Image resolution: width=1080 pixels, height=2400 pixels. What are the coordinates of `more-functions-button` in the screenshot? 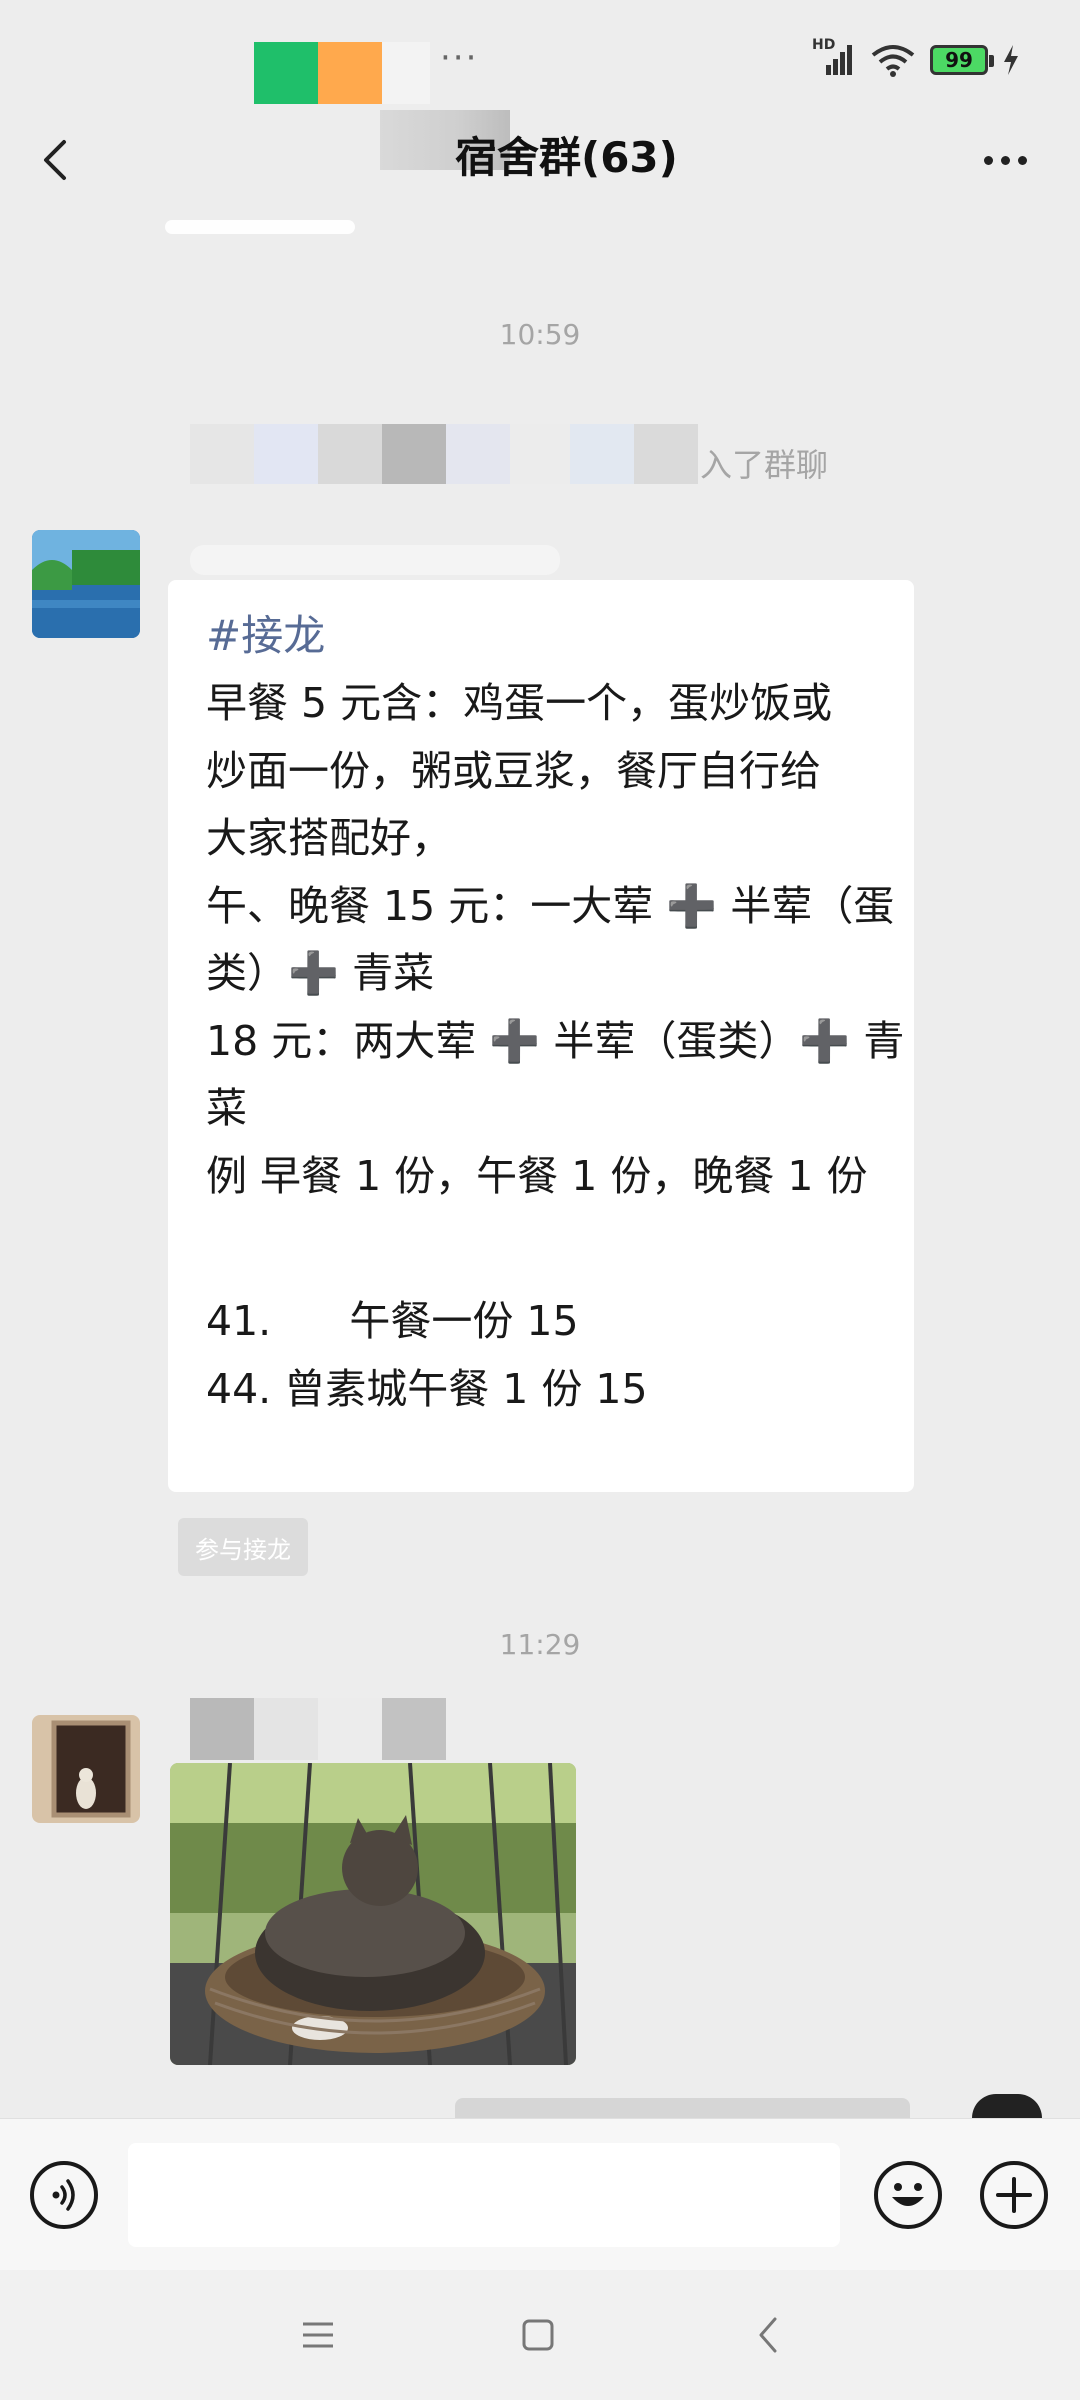 It's located at (1014, 2195).